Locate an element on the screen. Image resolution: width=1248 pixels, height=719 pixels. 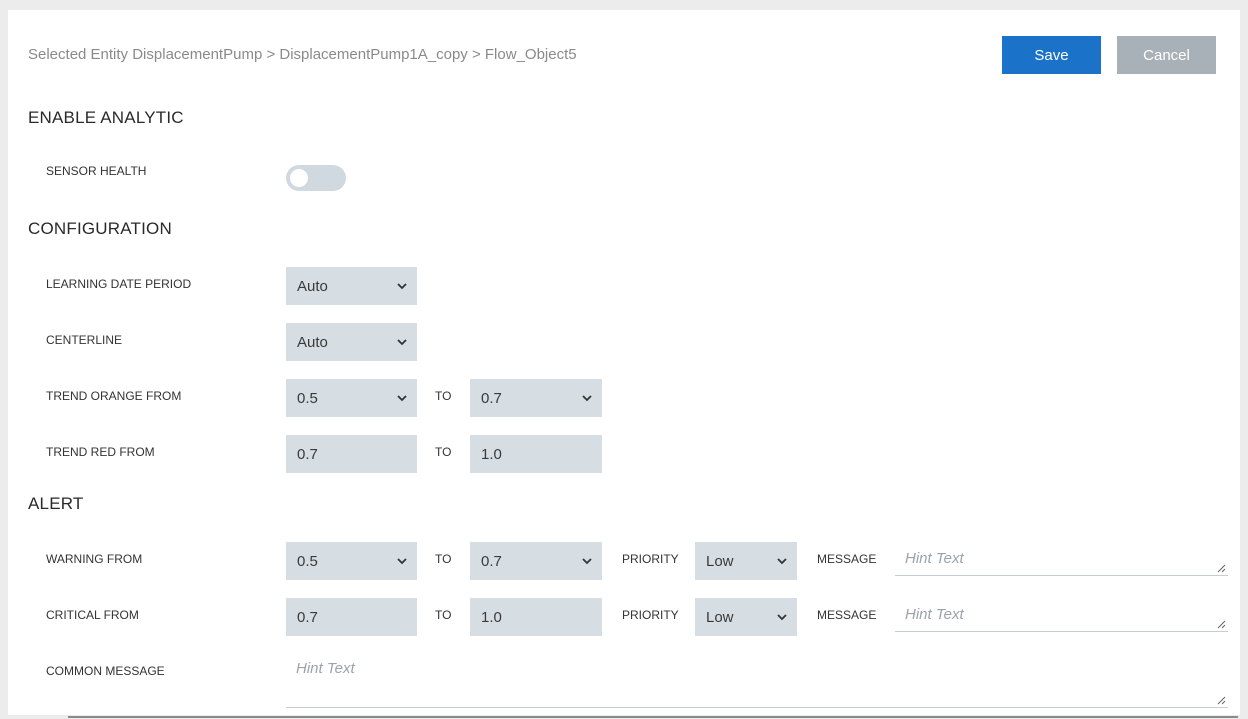
critical-priority-value: Low is located at coordinates (720, 617).